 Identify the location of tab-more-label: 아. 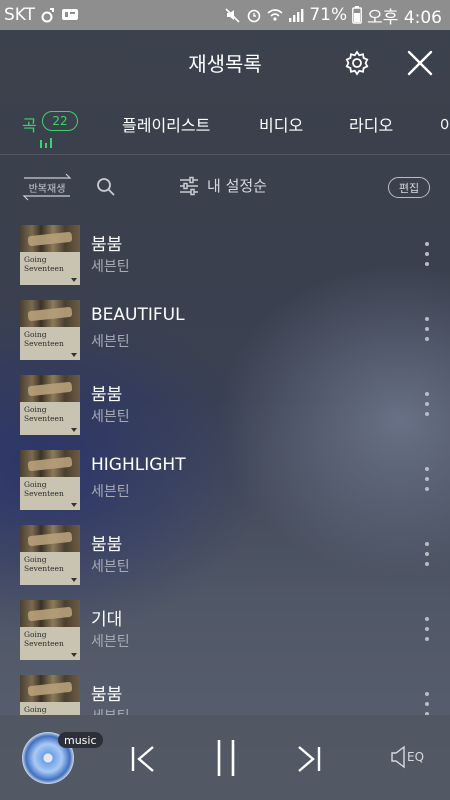
(445, 125).